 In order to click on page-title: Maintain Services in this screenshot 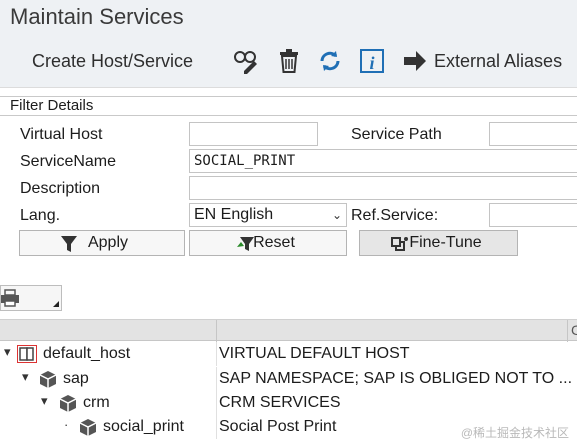, I will do `click(97, 16)`.